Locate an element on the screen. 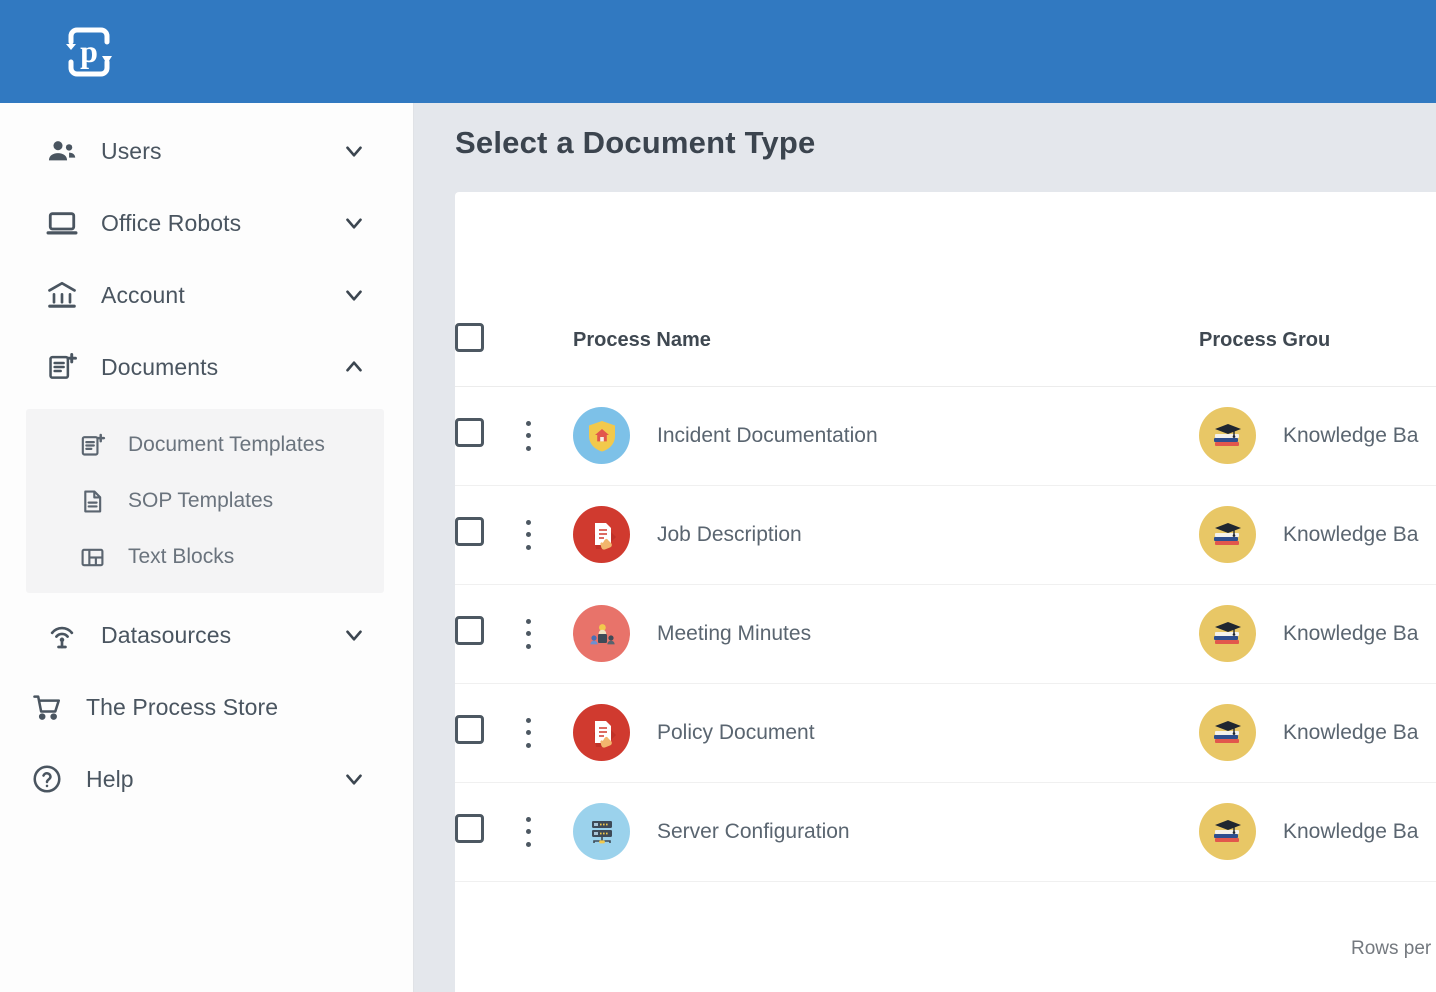 The width and height of the screenshot is (1436, 992). chevron-up-icon is located at coordinates (354, 367).